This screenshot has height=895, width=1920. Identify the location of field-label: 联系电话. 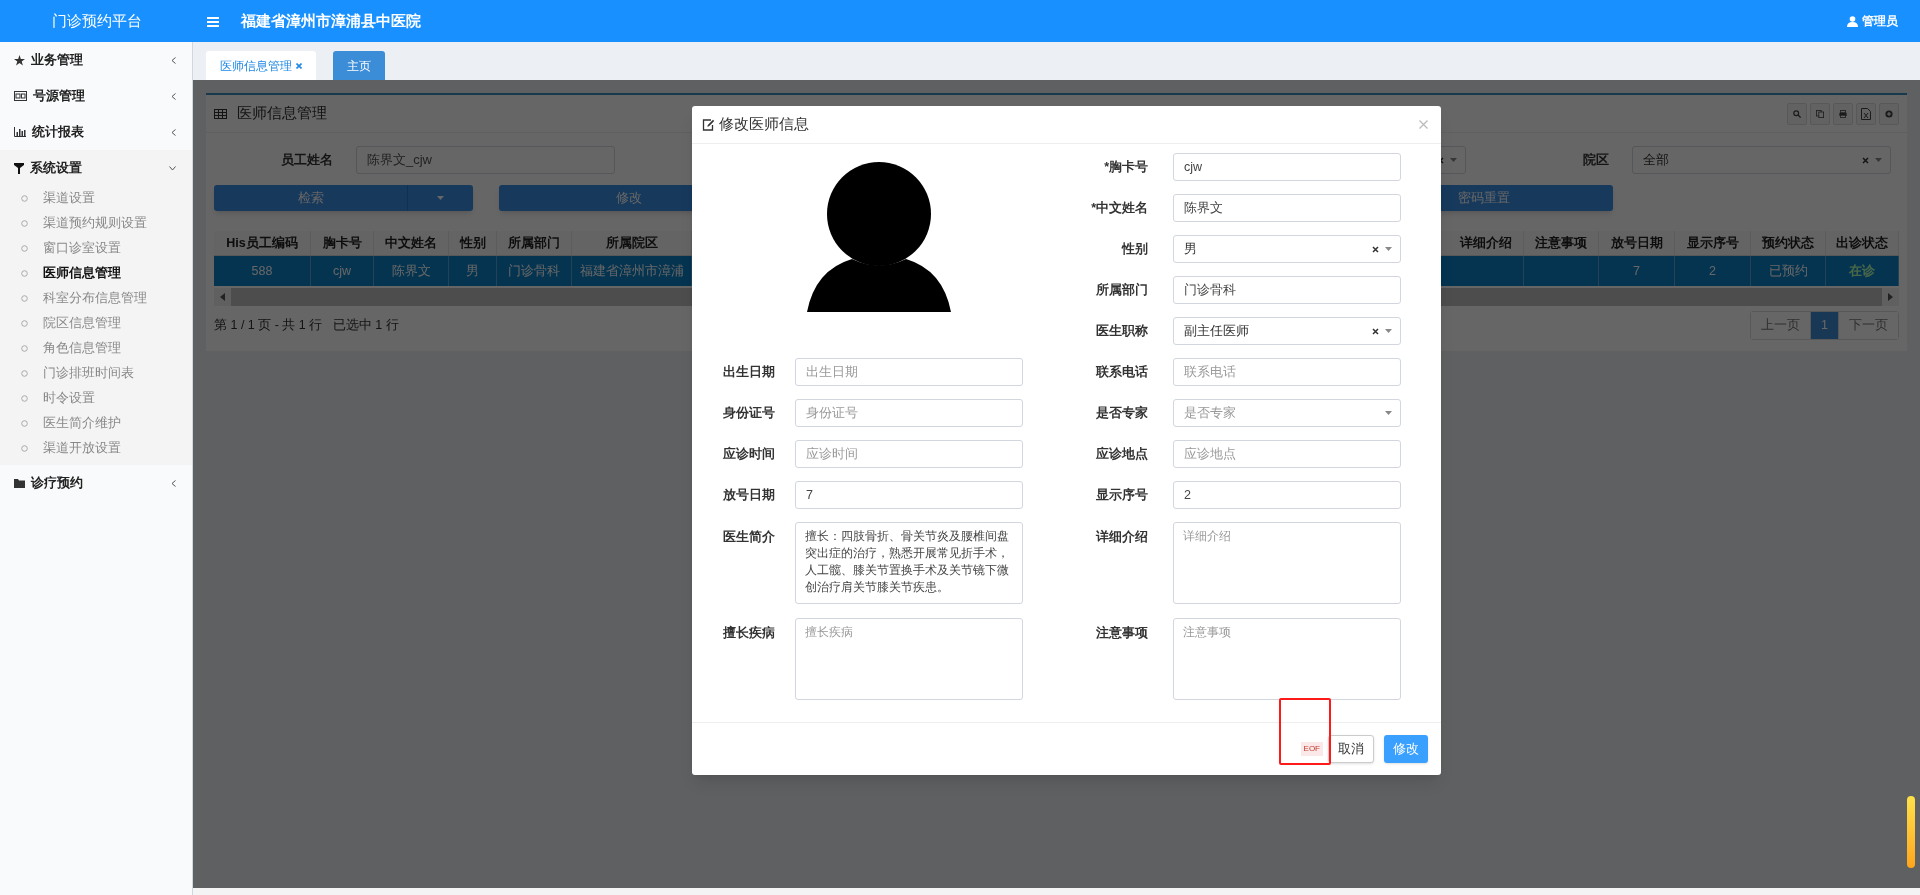
(1121, 372).